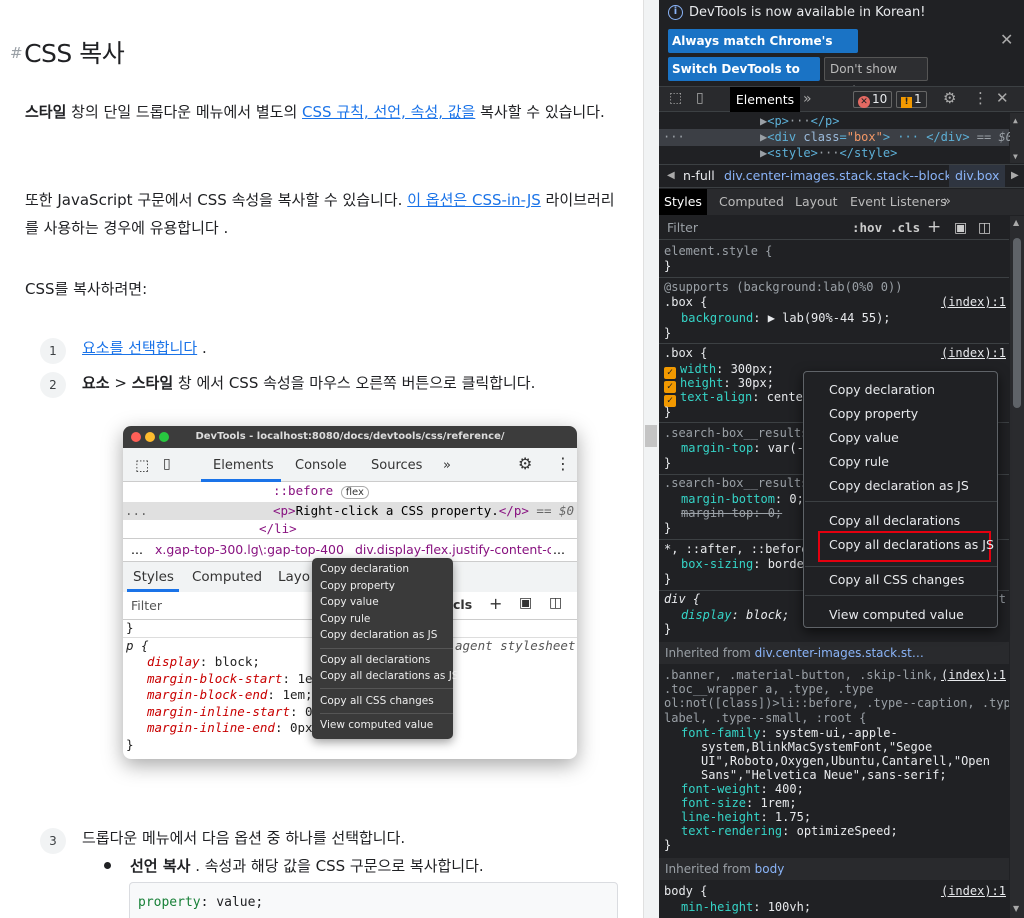  What do you see at coordinates (769, 689) in the screenshot?
I see `rule-selector: .toc__wrapper a, .type, .type` at bounding box center [769, 689].